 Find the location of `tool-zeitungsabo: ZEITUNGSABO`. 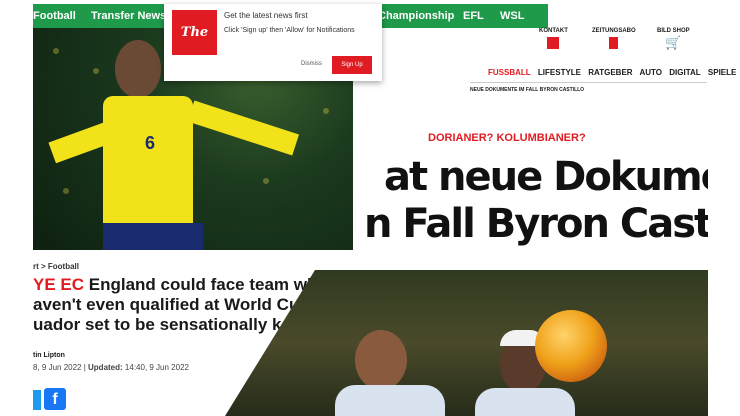

tool-zeitungsabo: ZEITUNGSABO is located at coordinates (614, 38).